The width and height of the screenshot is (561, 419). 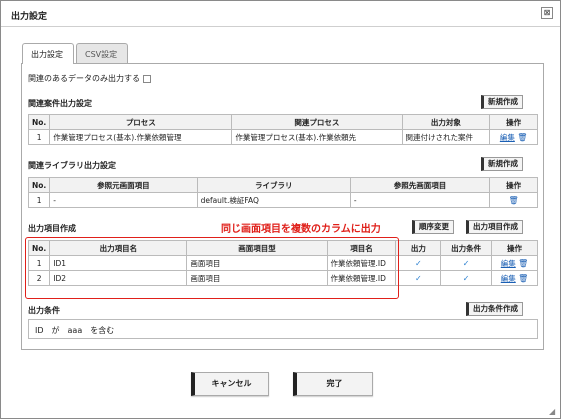 I want to click on close-icon: ⊠, so click(x=547, y=13).